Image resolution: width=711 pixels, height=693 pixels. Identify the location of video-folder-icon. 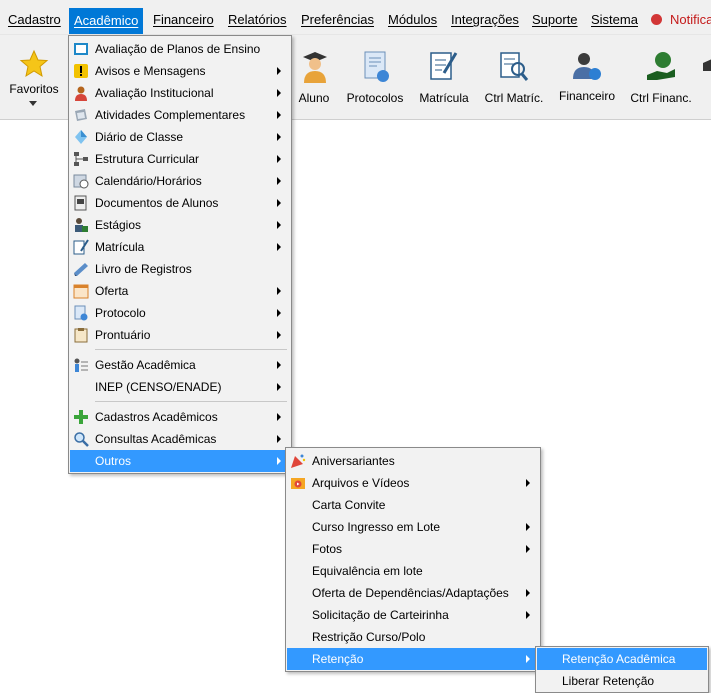
(298, 483).